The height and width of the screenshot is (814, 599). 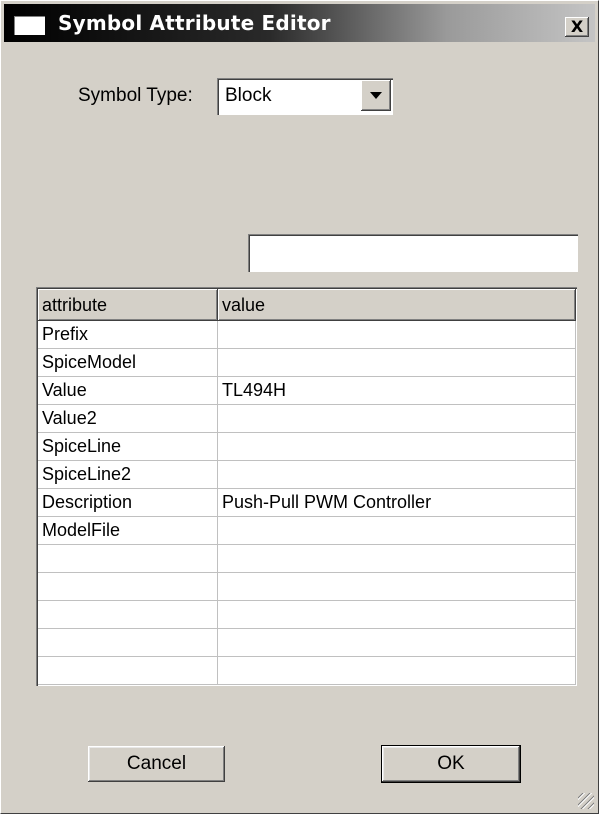 I want to click on value-cell: TL494H, so click(x=397, y=391).